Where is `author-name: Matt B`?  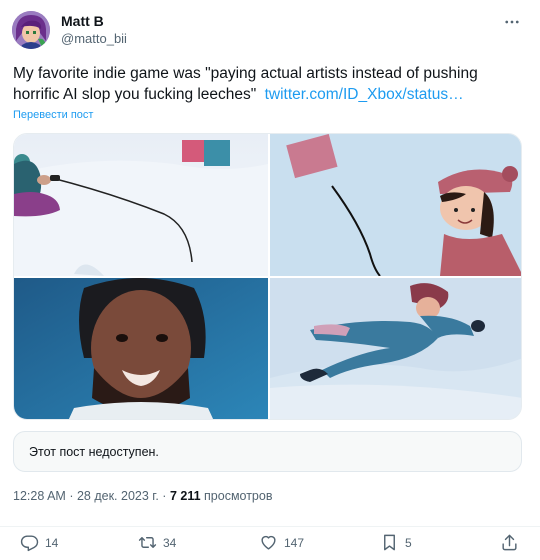
author-name: Matt B is located at coordinates (82, 21).